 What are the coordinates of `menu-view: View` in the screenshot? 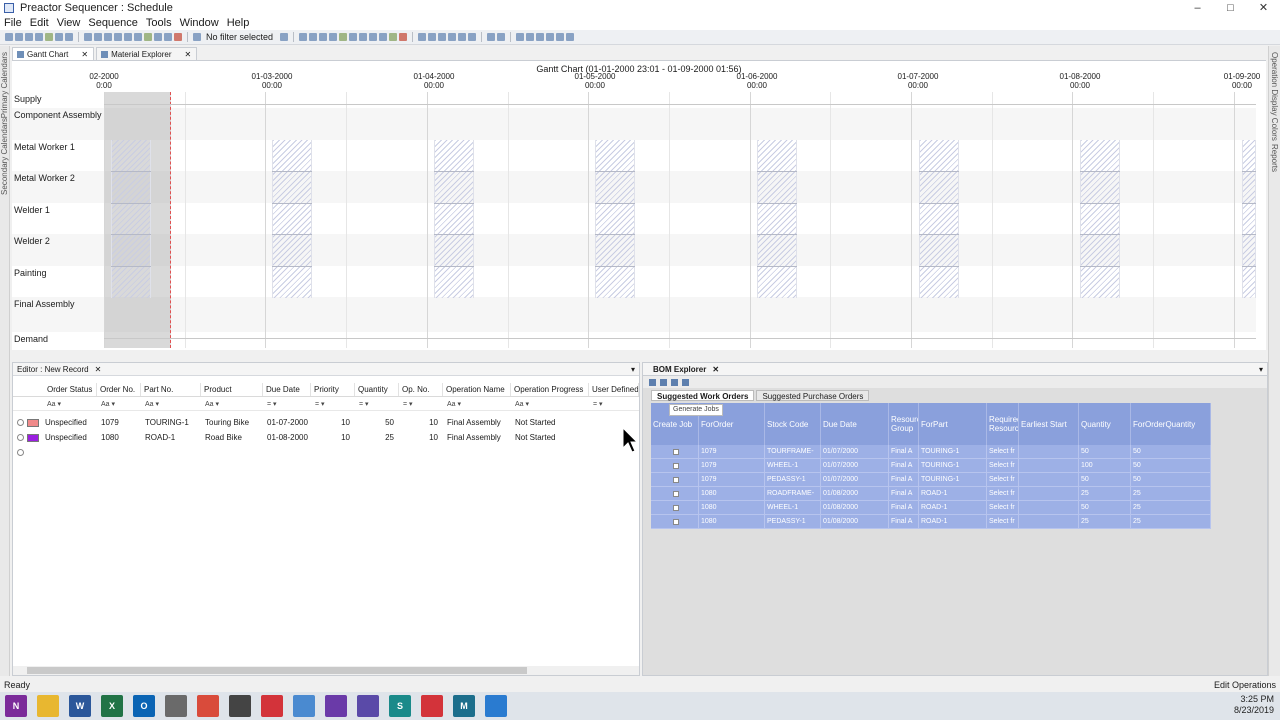 It's located at (69, 23).